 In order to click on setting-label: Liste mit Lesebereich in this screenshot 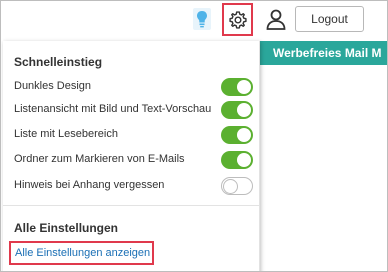, I will do `click(66, 134)`.